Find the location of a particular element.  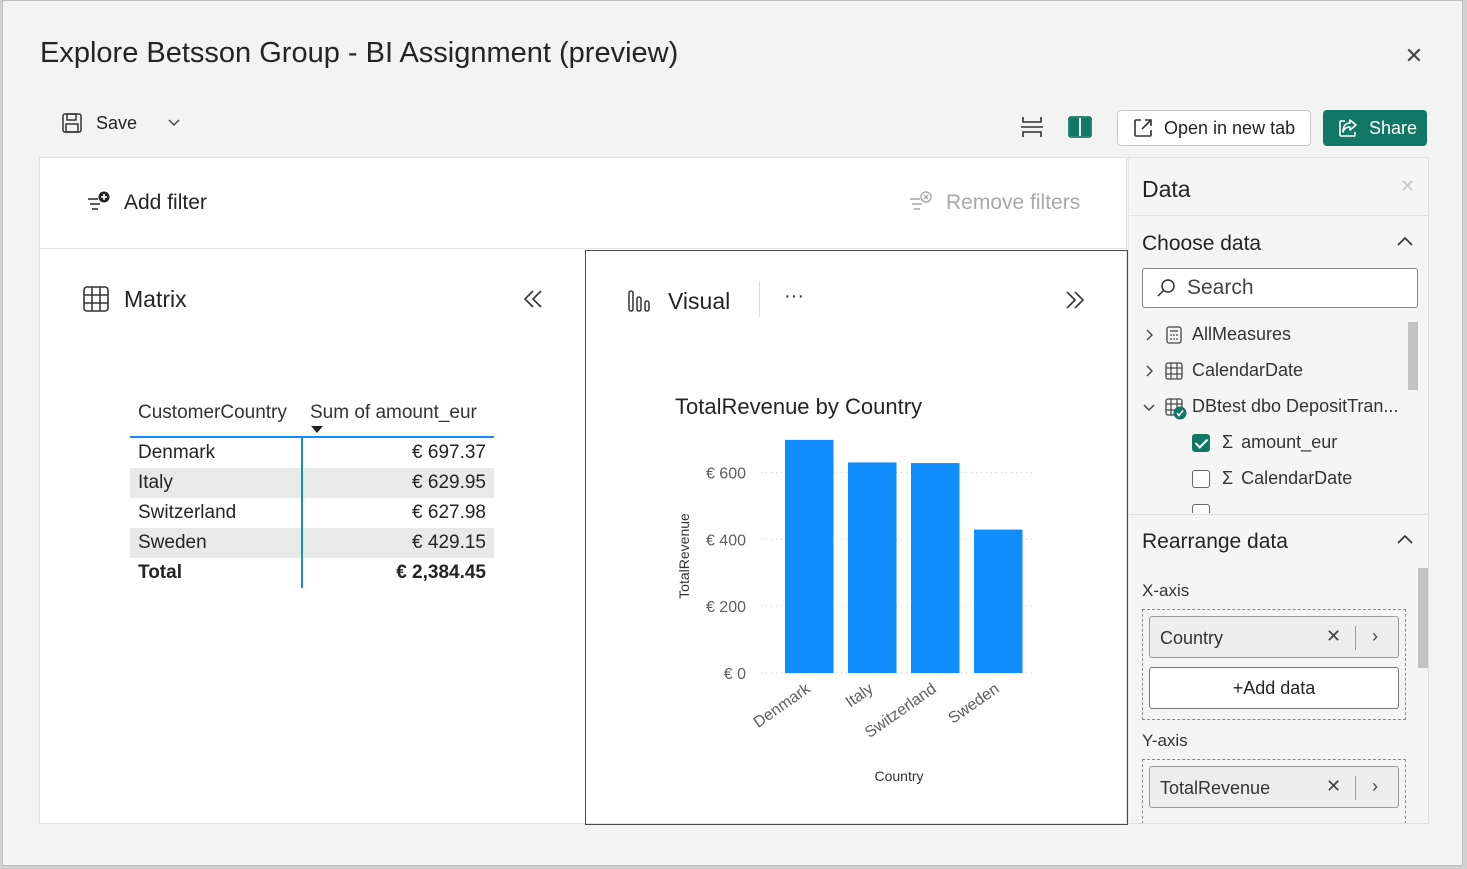

field-amount-eur: Σ amount_eur is located at coordinates (1264, 442).